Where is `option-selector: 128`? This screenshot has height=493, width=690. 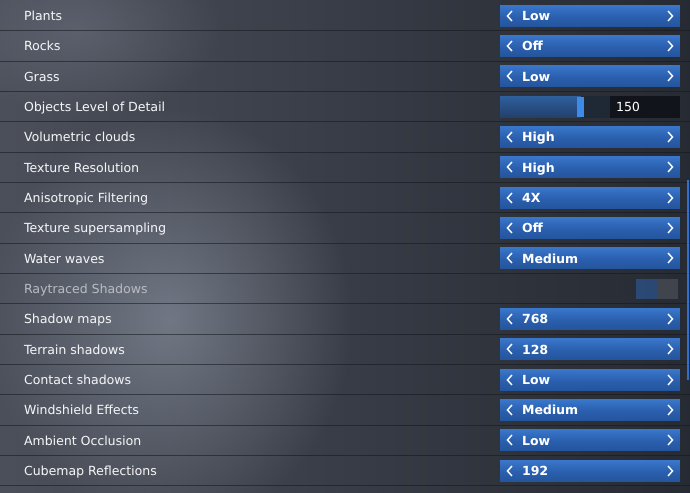
option-selector: 128 is located at coordinates (590, 349).